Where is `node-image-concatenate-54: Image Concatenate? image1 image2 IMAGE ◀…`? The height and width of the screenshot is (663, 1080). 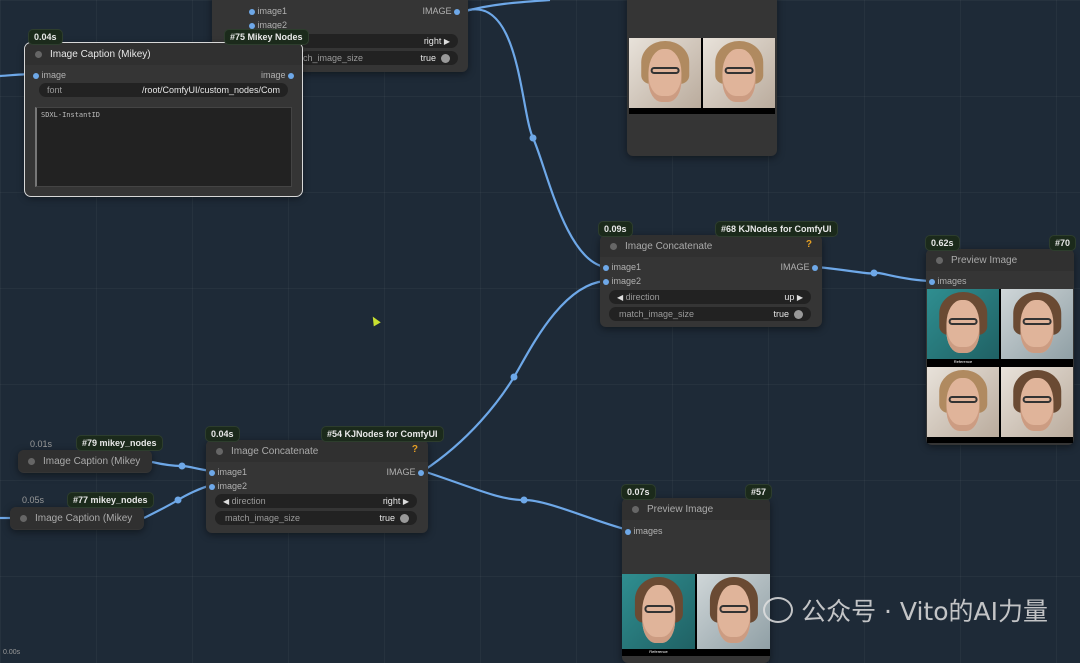 node-image-concatenate-54: Image Concatenate? image1 image2 IMAGE ◀… is located at coordinates (317, 486).